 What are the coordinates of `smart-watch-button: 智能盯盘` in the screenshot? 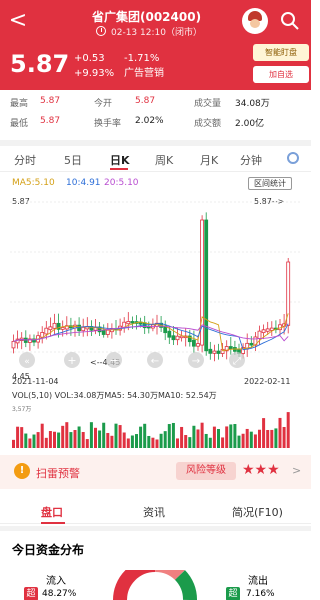 It's located at (281, 52).